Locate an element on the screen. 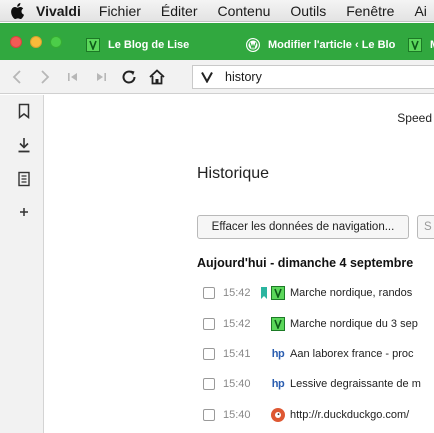  history-row: 15:41 hp Aan laborex france - proc is located at coordinates (308, 354).